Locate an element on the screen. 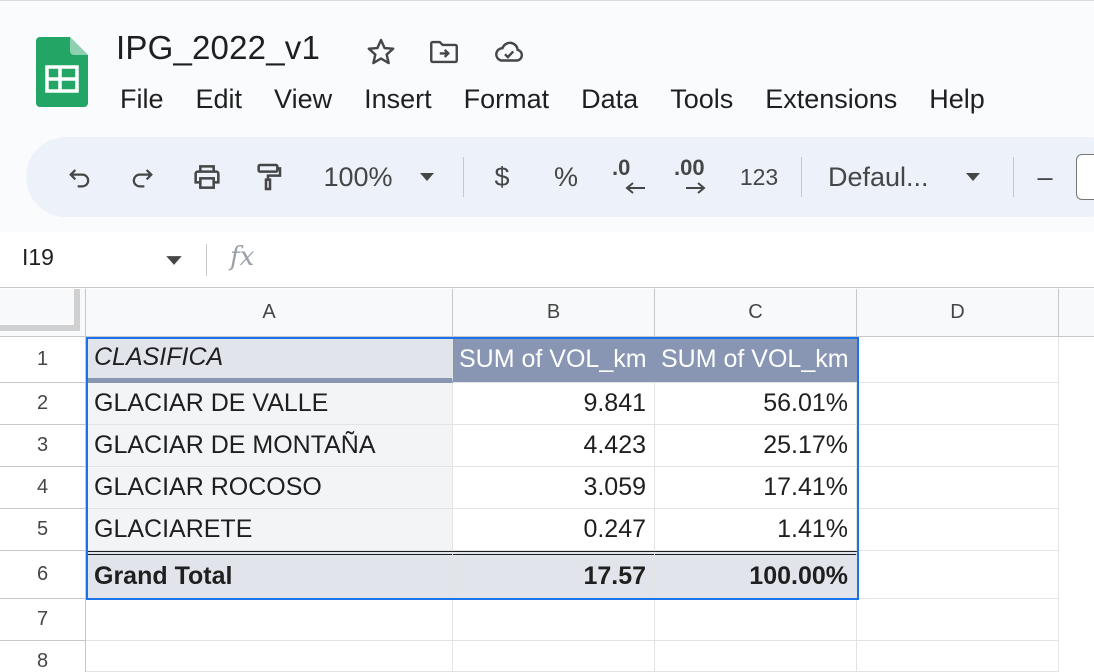 The height and width of the screenshot is (672, 1094). pivot-value-cell: 3.059 is located at coordinates (554, 488).